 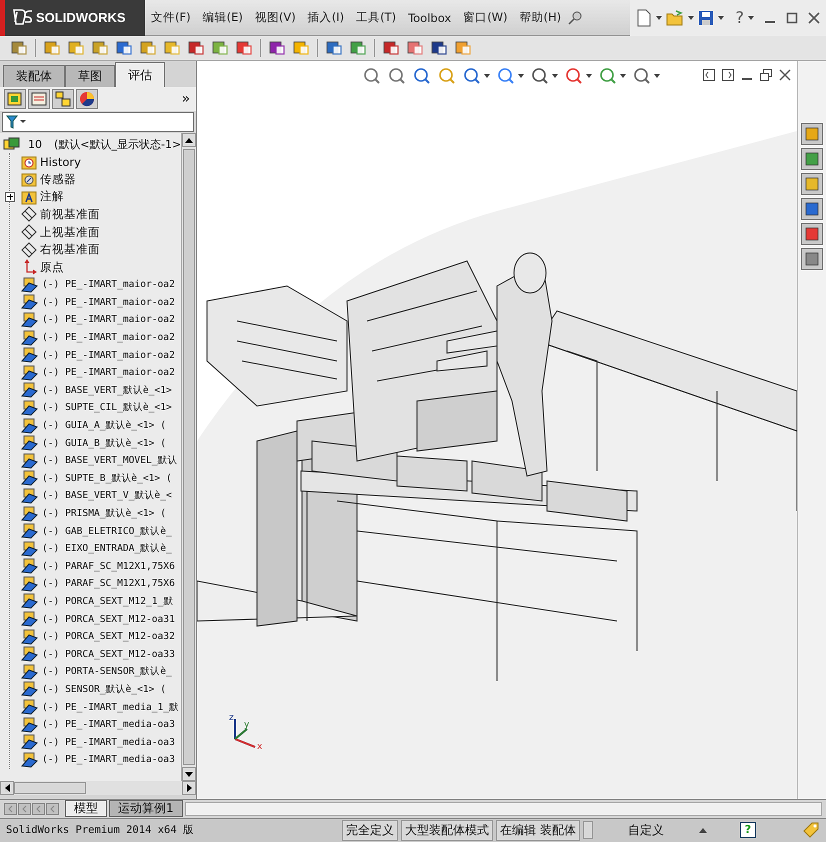 I want to click on status-field: 在编辑 装配体, so click(x=538, y=830).